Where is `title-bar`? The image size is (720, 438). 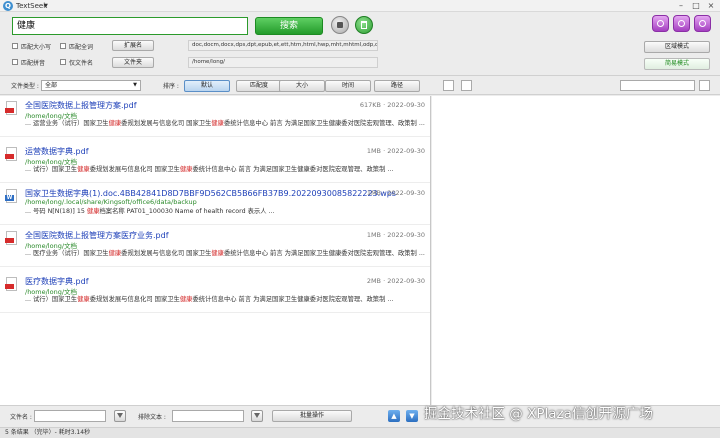 title-bar is located at coordinates (360, 6).